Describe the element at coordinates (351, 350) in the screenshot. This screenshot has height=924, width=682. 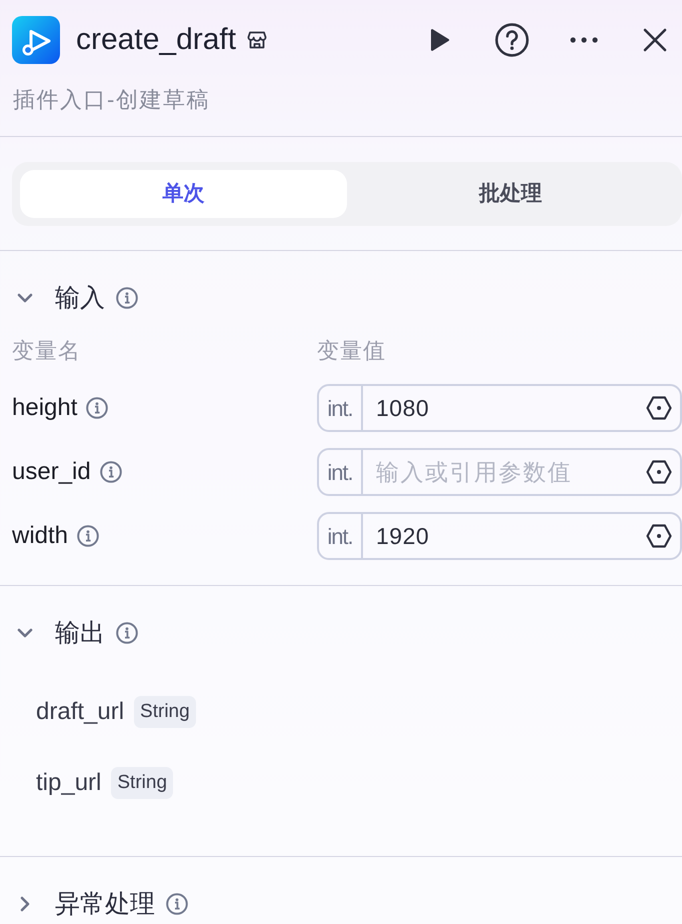
I see `column-header: 变量值` at that location.